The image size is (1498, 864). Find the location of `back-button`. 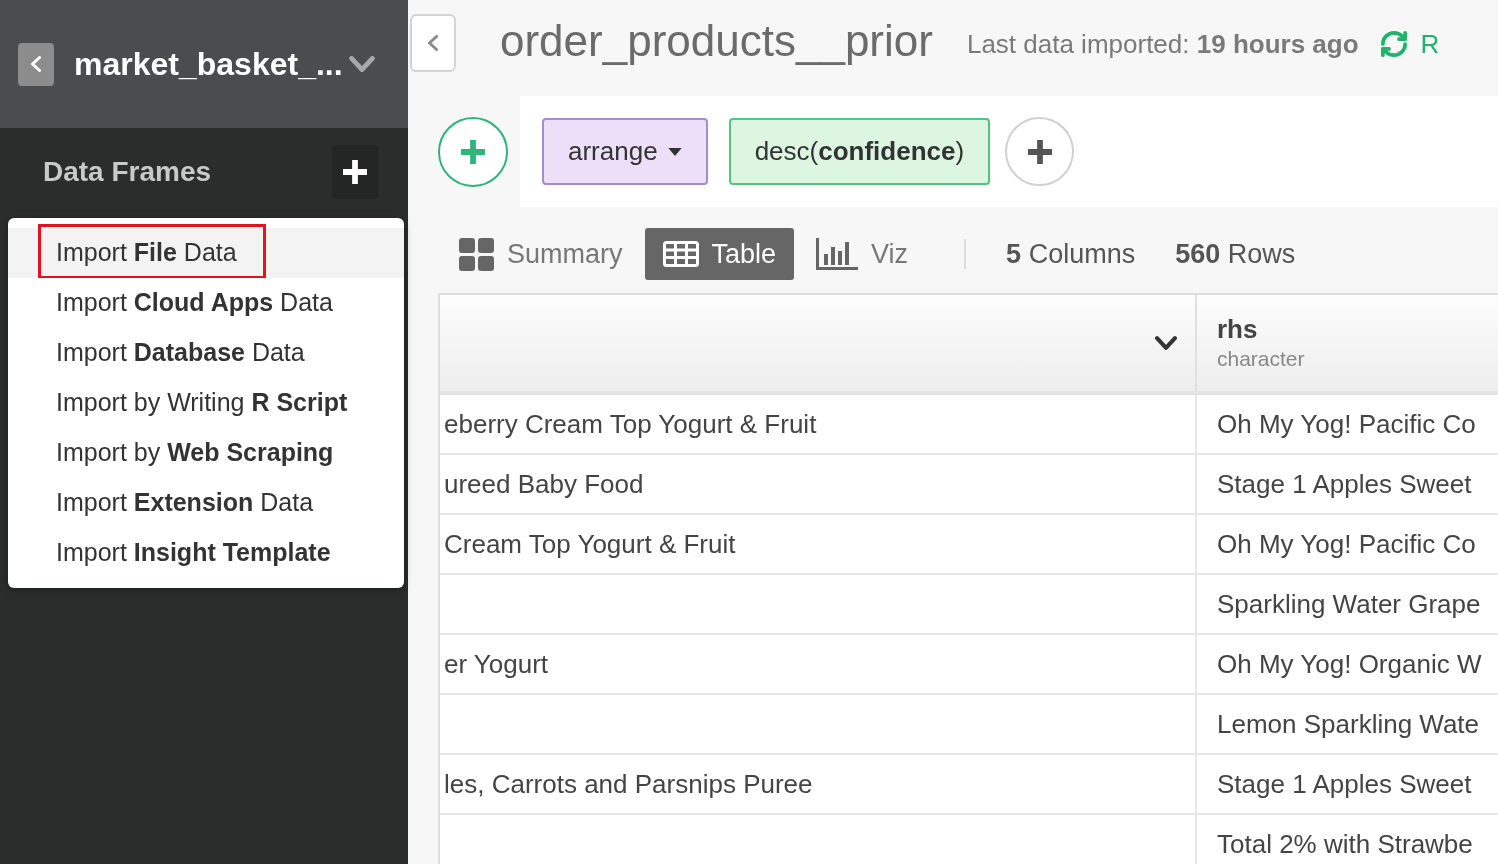

back-button is located at coordinates (36, 64).